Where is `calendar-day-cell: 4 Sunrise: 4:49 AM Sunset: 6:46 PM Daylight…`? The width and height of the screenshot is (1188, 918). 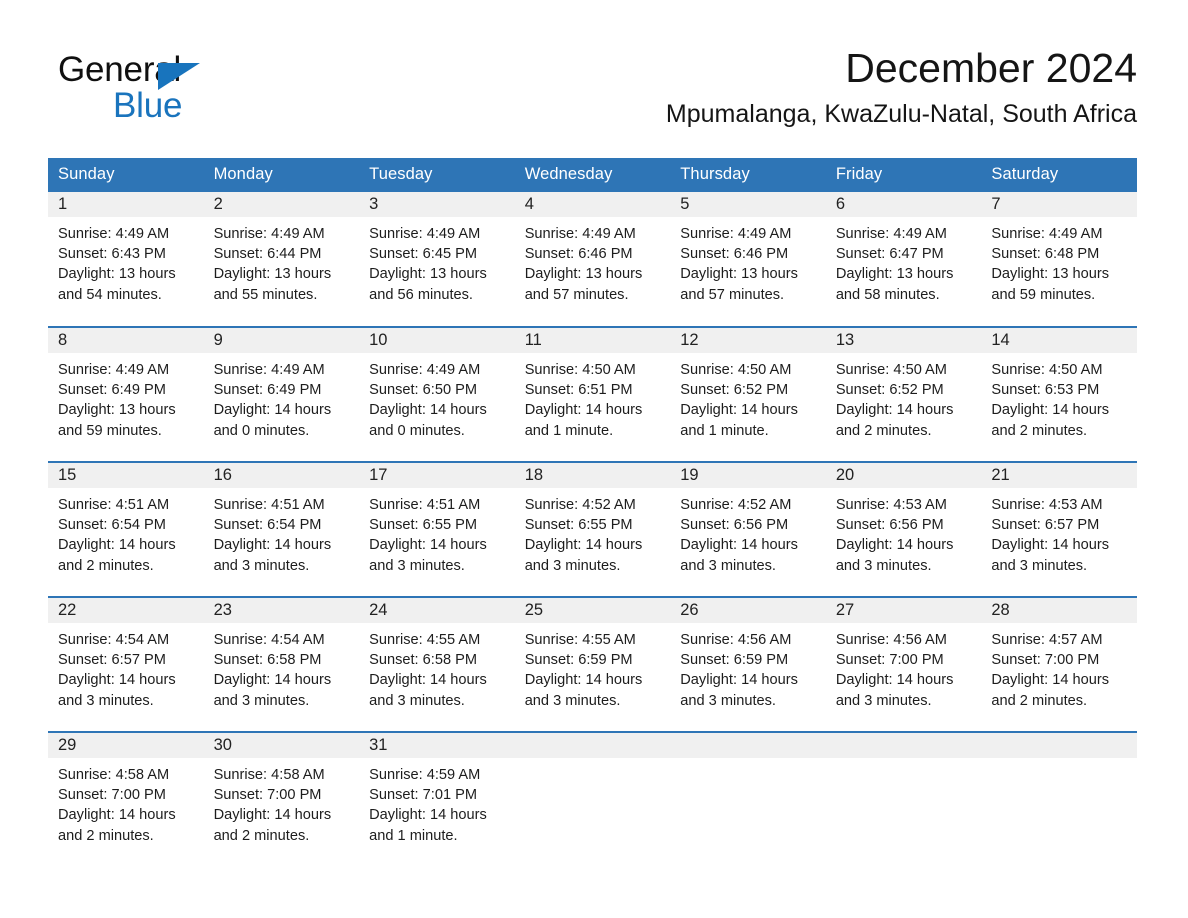
calendar-day-cell: 4 Sunrise: 4:49 AM Sunset: 6:46 PM Daylight… is located at coordinates (592, 259).